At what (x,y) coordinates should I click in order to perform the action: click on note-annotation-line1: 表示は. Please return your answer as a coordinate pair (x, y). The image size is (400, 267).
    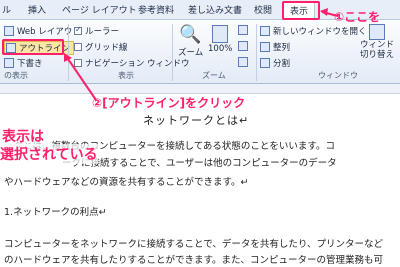
    Looking at the image, I should click on (23, 136).